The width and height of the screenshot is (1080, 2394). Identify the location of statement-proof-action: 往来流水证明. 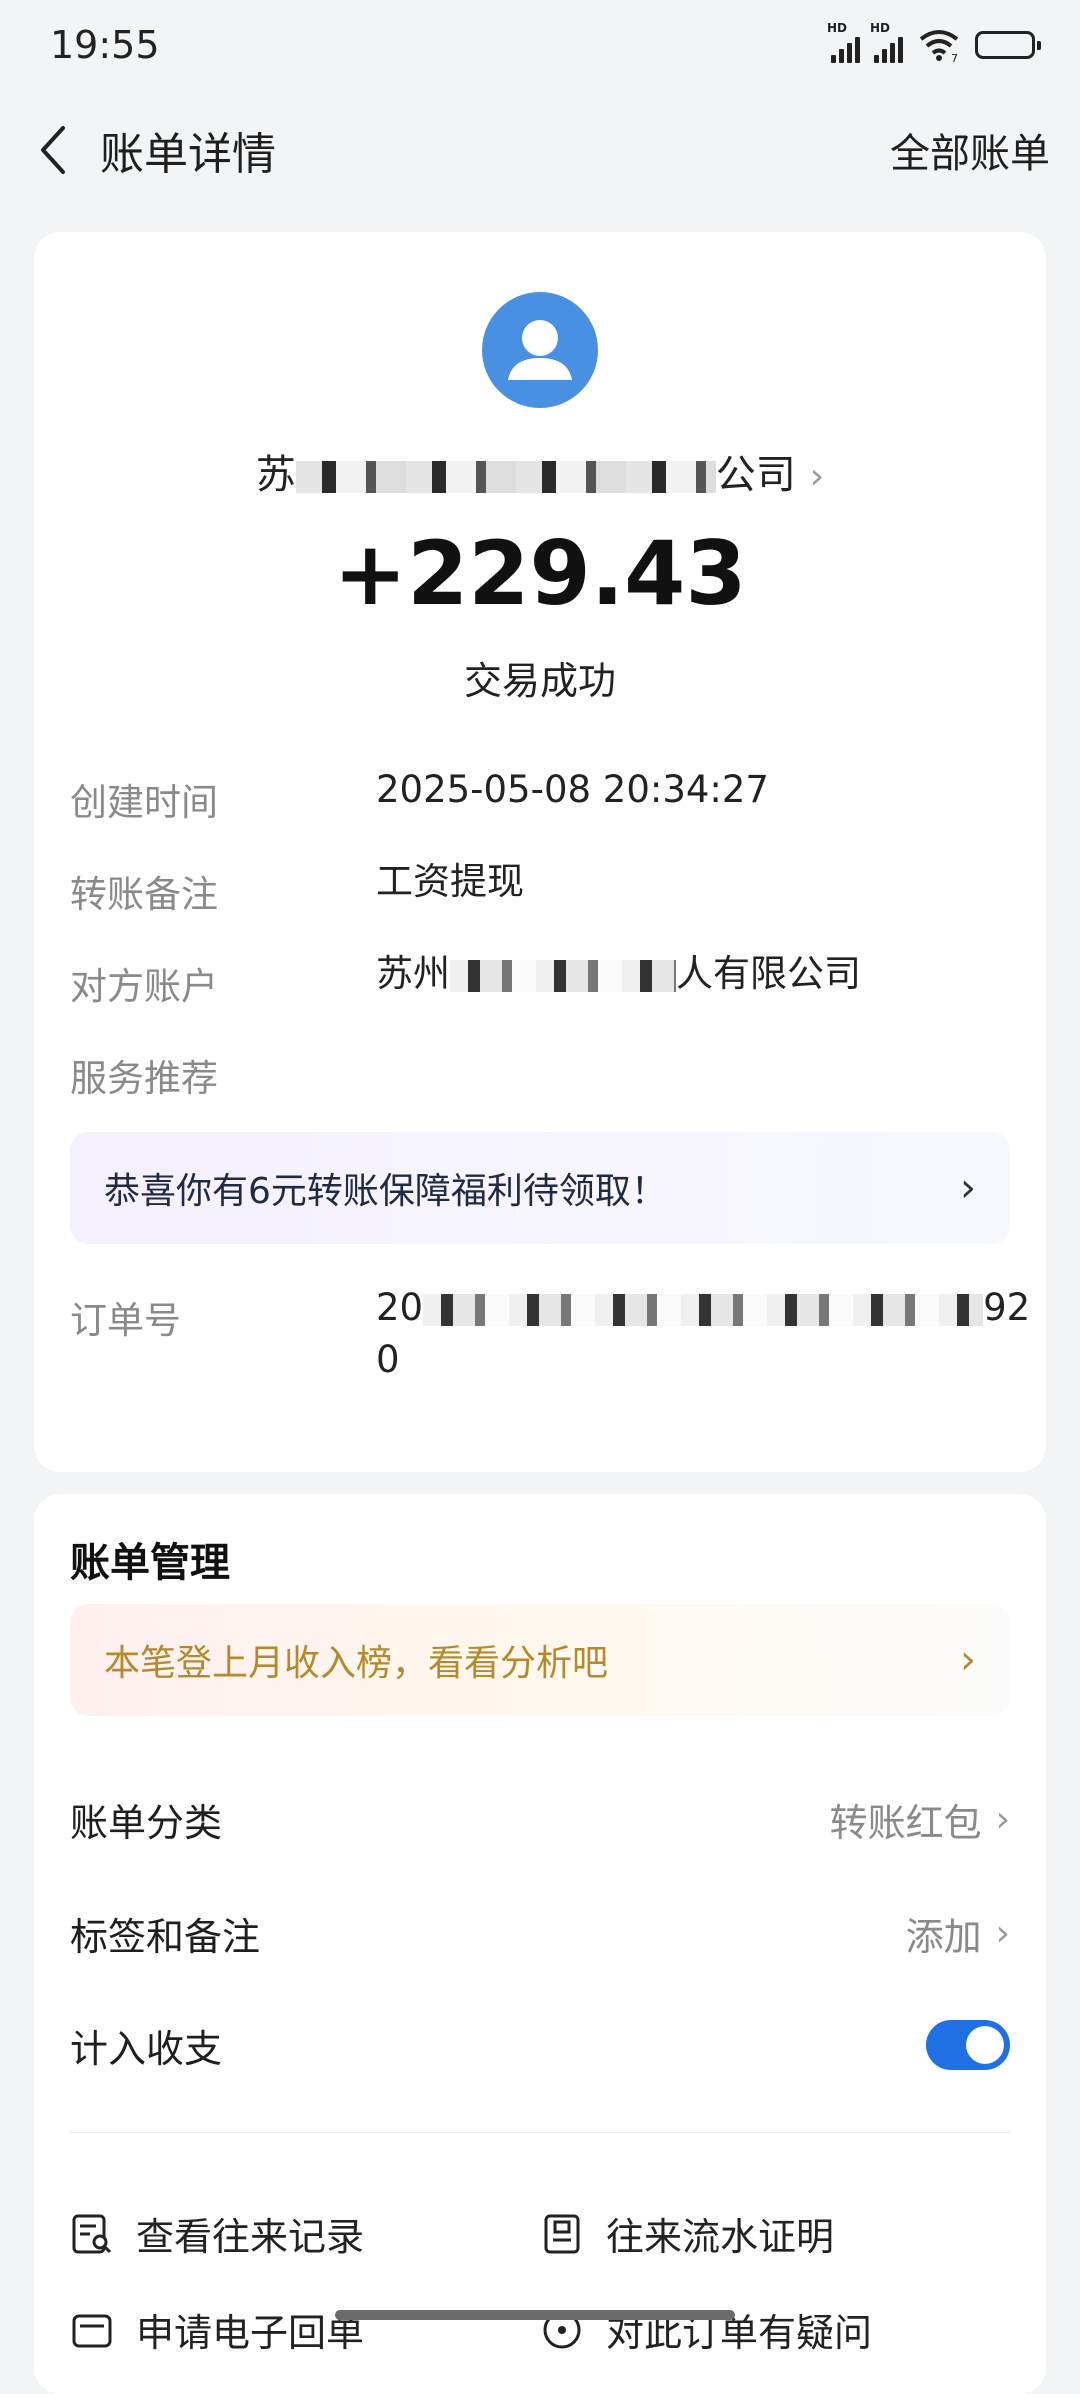
(687, 2233).